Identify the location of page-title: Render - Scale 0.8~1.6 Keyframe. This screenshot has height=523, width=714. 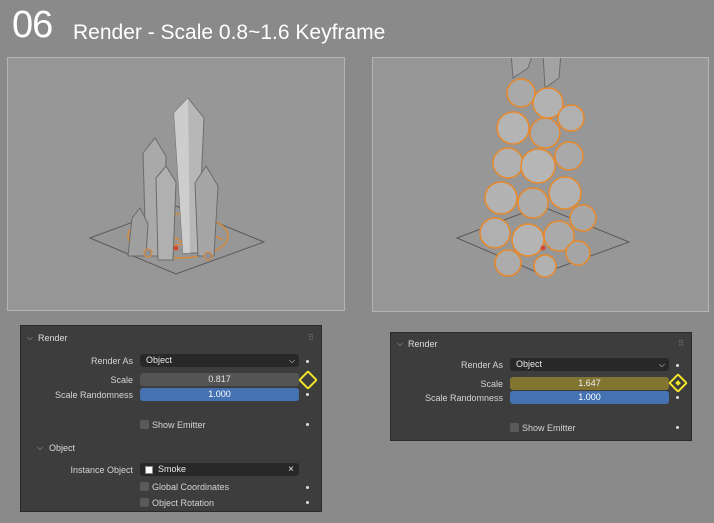
(229, 32).